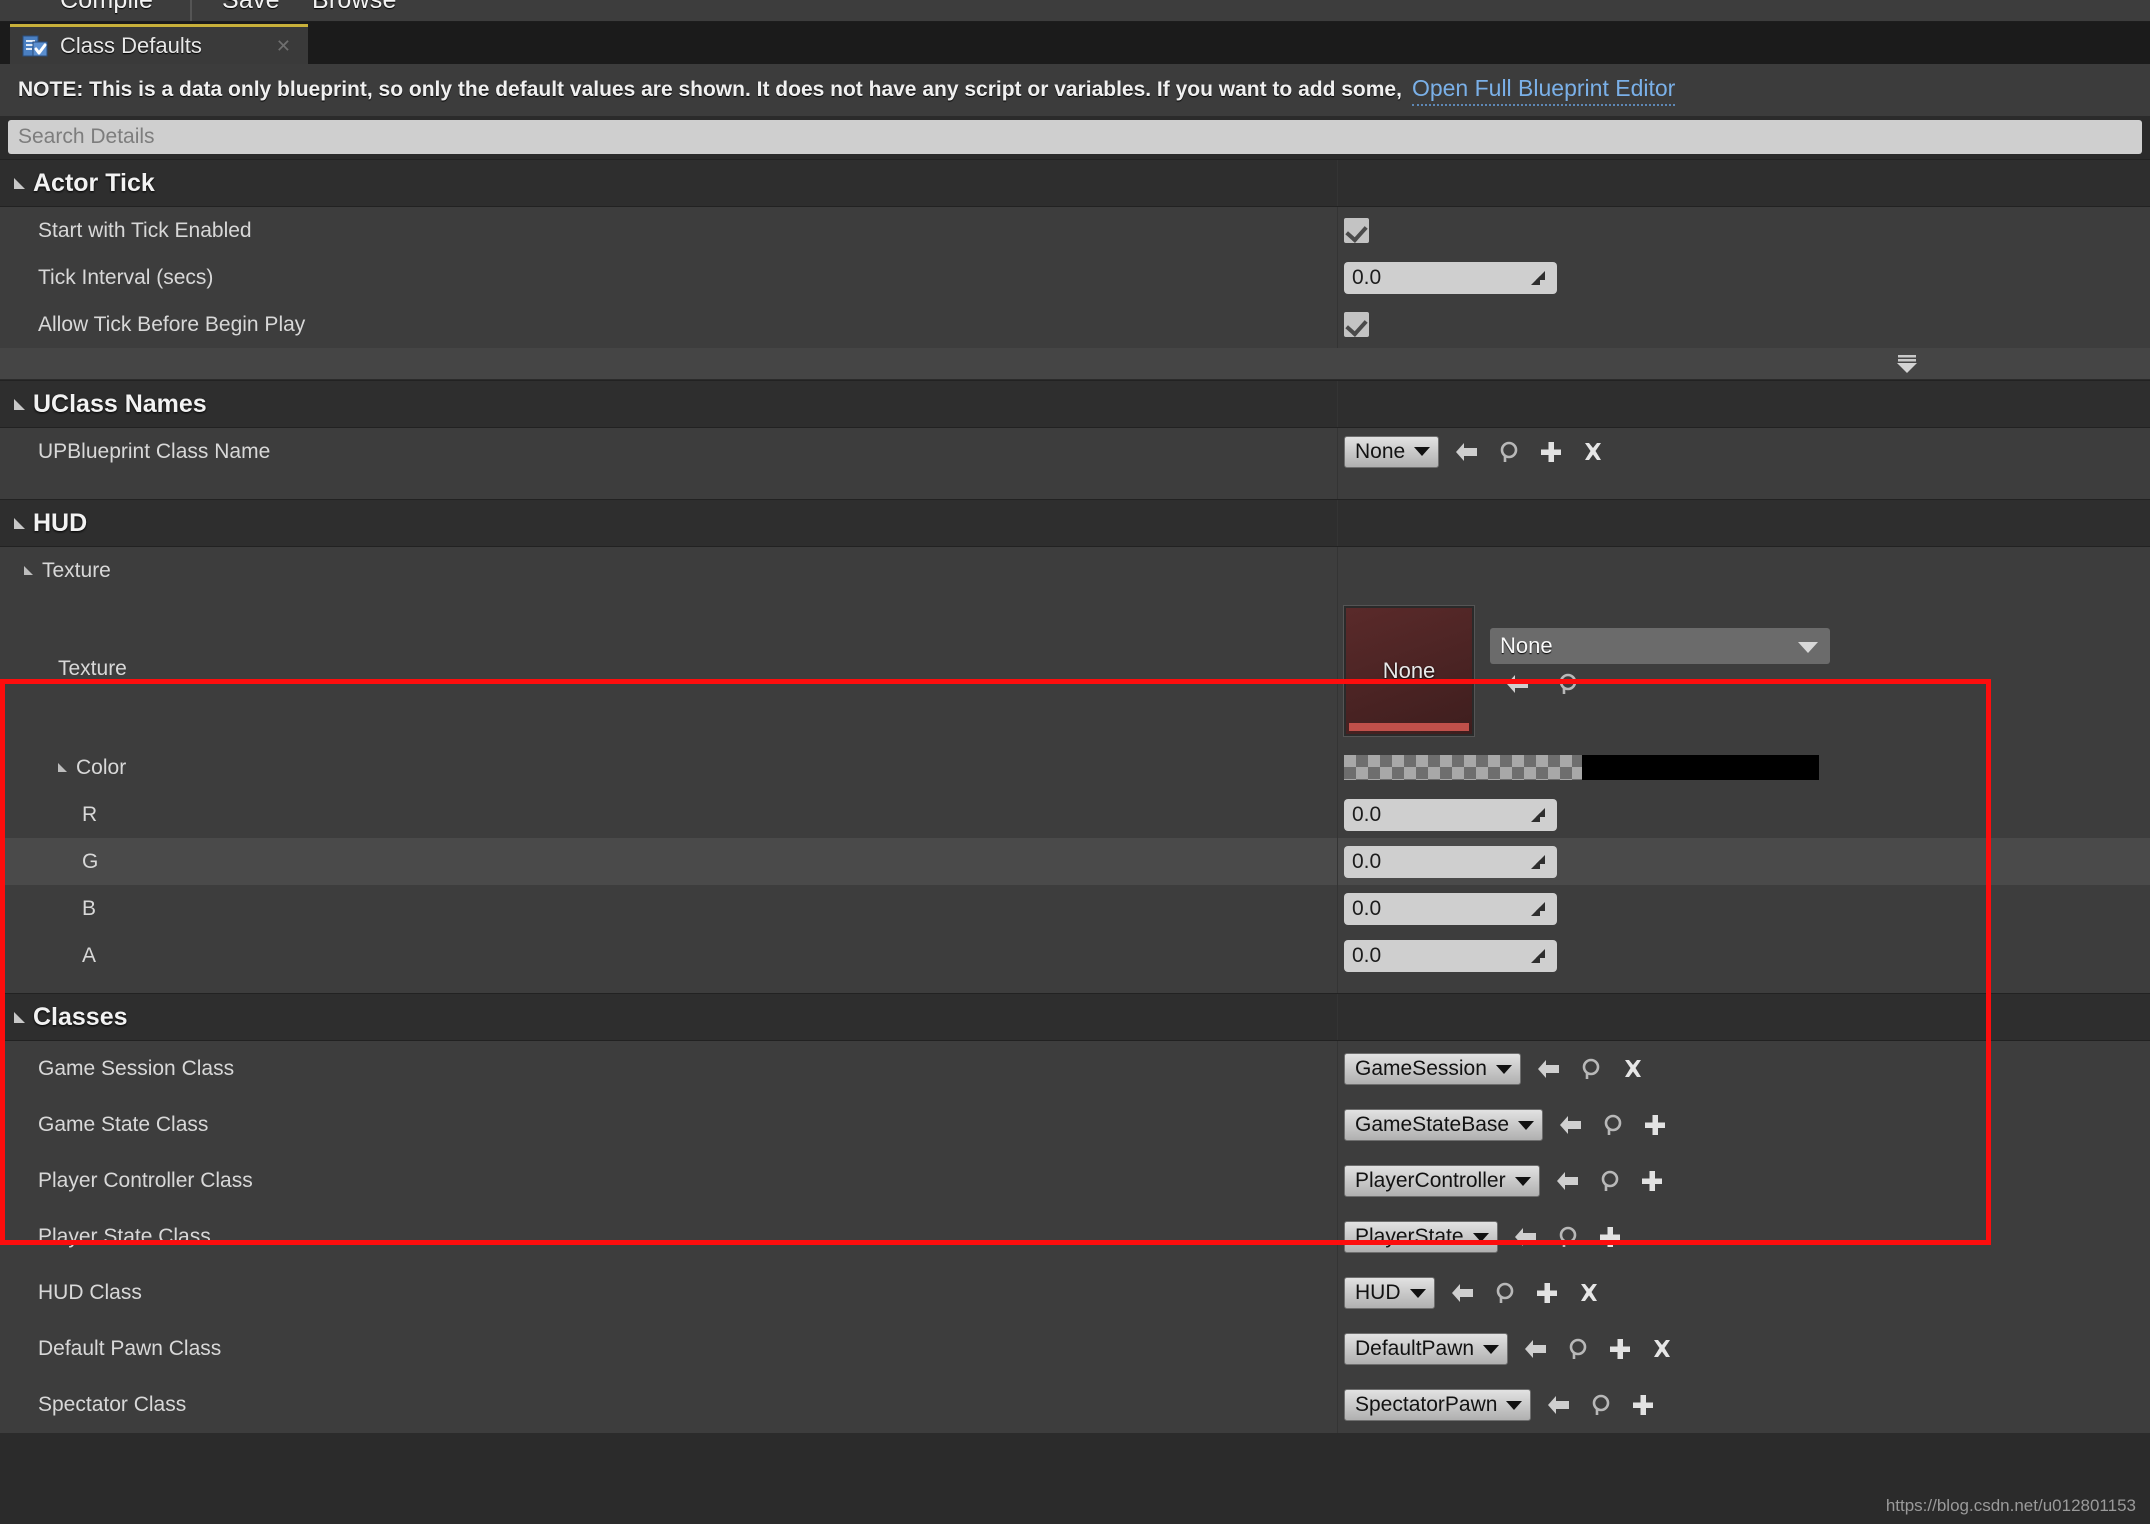 This screenshot has height=1524, width=2150. I want to click on number-input-color-b: 0.0, so click(1450, 908).